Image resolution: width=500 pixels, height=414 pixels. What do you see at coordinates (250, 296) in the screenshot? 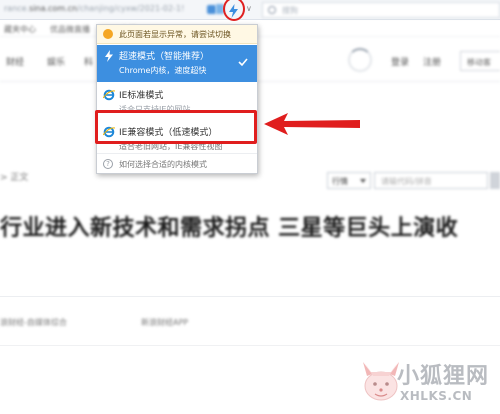
I see `divider` at bounding box center [250, 296].